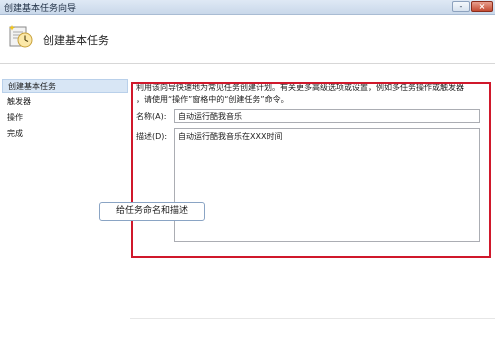 Image resolution: width=495 pixels, height=342 pixels. Describe the element at coordinates (21, 38) in the screenshot. I see `task-wizard-icon` at that location.